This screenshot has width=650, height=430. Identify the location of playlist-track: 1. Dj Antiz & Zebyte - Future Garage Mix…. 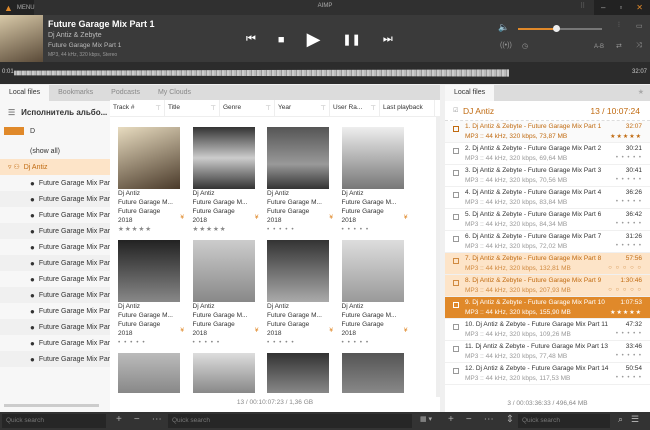
(547, 132).